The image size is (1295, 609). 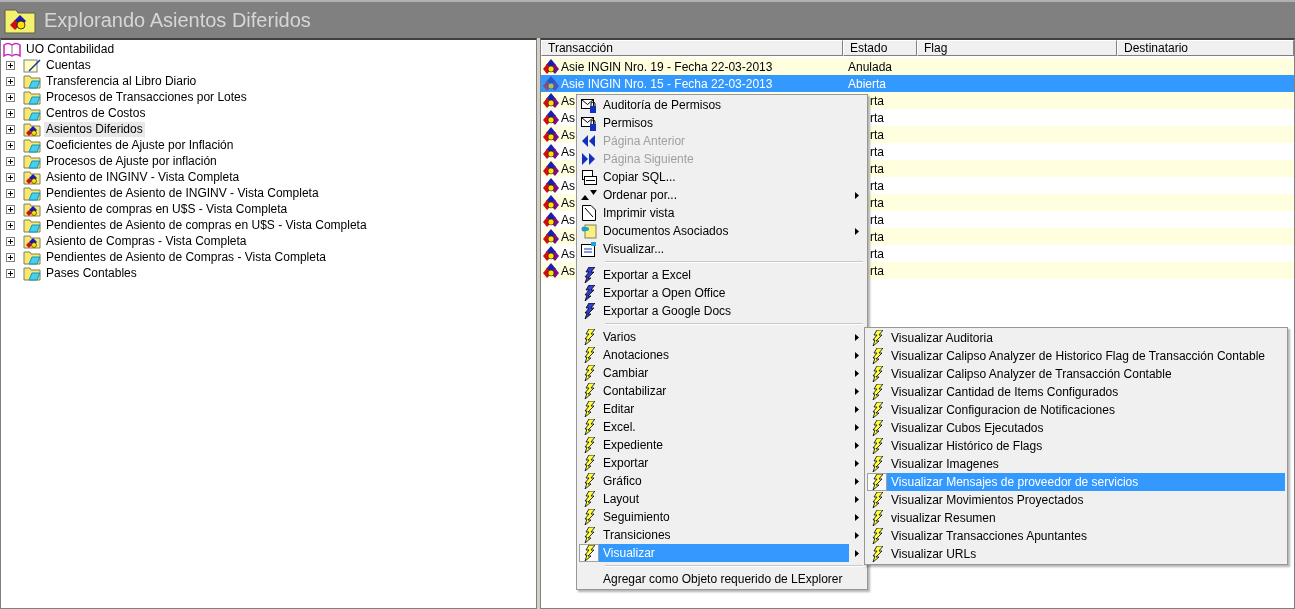 What do you see at coordinates (724, 427) in the screenshot?
I see `menu-item: Excel.` at bounding box center [724, 427].